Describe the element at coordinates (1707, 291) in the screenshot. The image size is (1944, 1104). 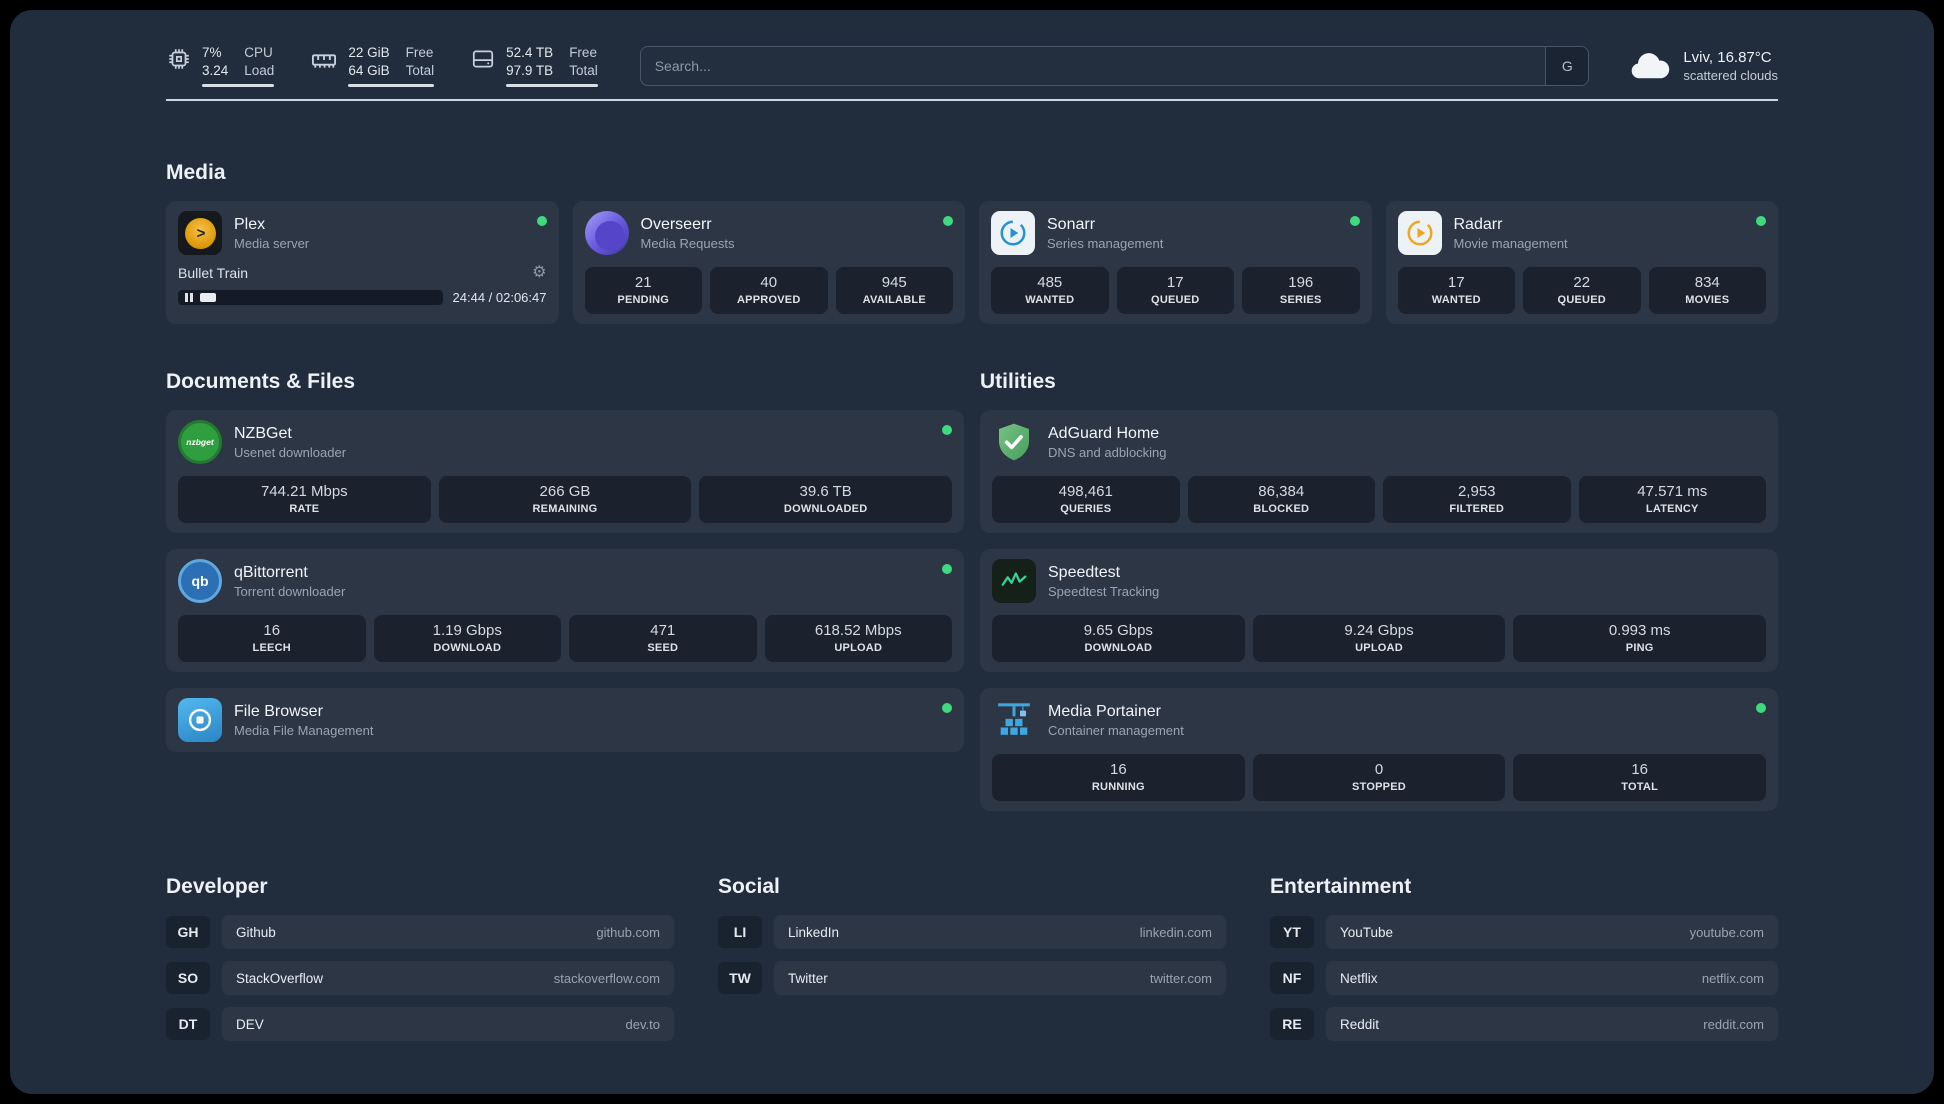
I see `stat-movies: 834 MOVIES` at that location.